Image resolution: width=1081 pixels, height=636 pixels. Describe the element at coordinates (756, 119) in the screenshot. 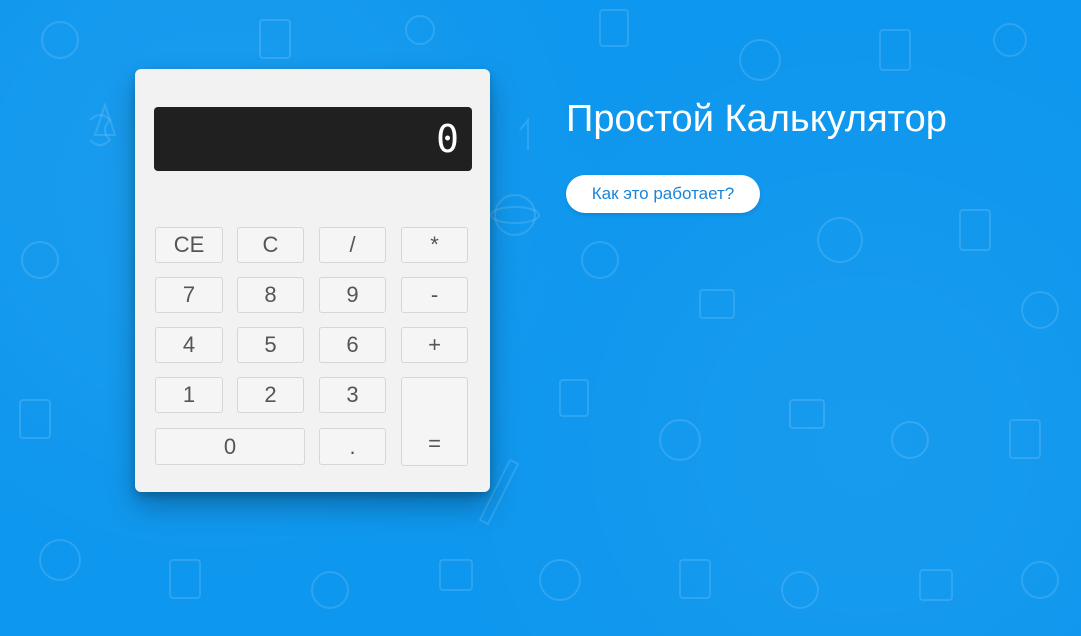

I see `page-title: Простой Калькулятор` at that location.